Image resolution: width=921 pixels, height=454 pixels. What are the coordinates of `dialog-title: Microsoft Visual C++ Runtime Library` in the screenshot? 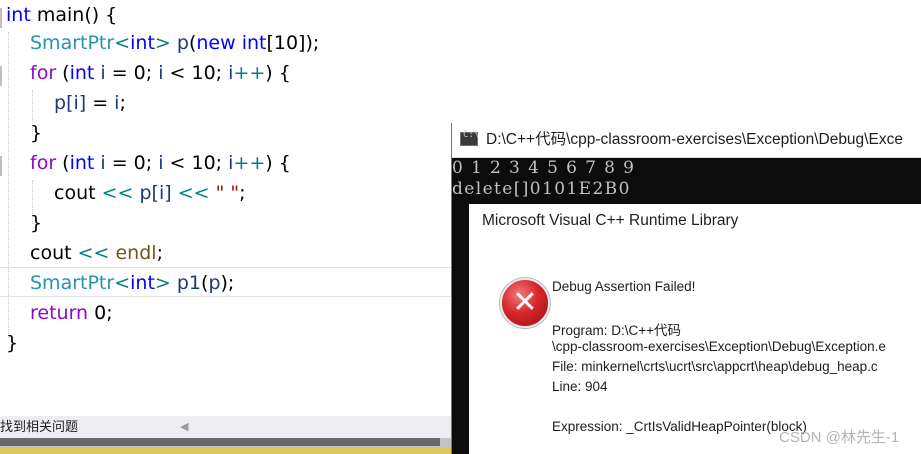 It's located at (610, 220).